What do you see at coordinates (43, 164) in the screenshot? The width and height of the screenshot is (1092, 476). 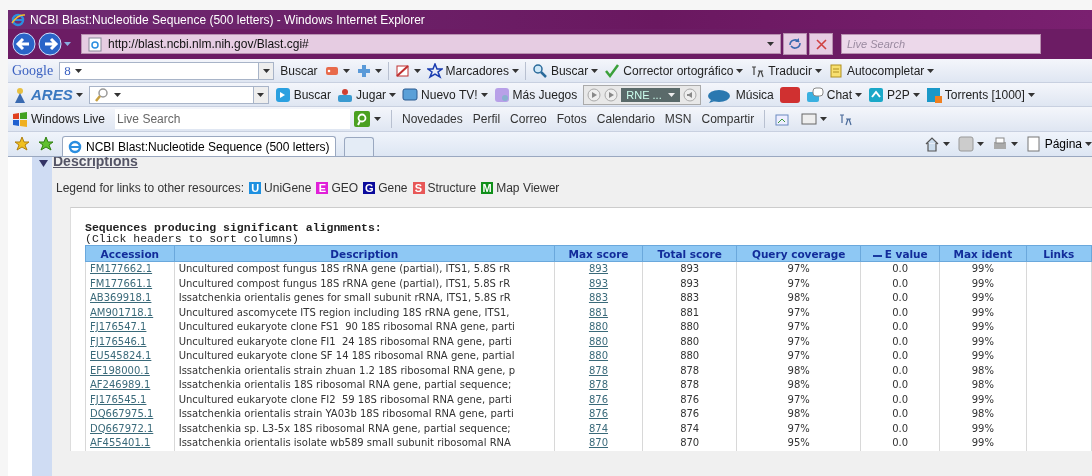 I see `expand-triangle-icon` at bounding box center [43, 164].